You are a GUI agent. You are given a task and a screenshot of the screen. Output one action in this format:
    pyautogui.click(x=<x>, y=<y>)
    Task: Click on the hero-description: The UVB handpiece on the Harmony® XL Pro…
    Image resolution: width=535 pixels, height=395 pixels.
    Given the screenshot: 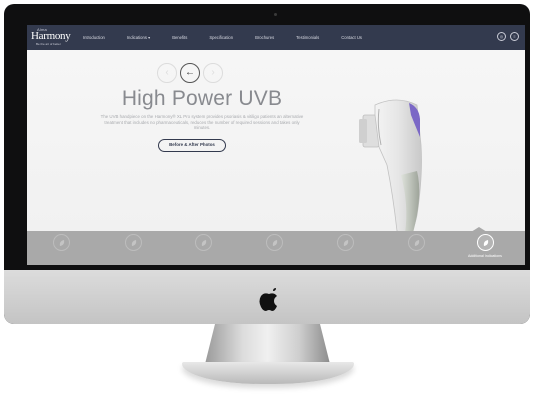 What is the action you would take?
    pyautogui.click(x=202, y=122)
    